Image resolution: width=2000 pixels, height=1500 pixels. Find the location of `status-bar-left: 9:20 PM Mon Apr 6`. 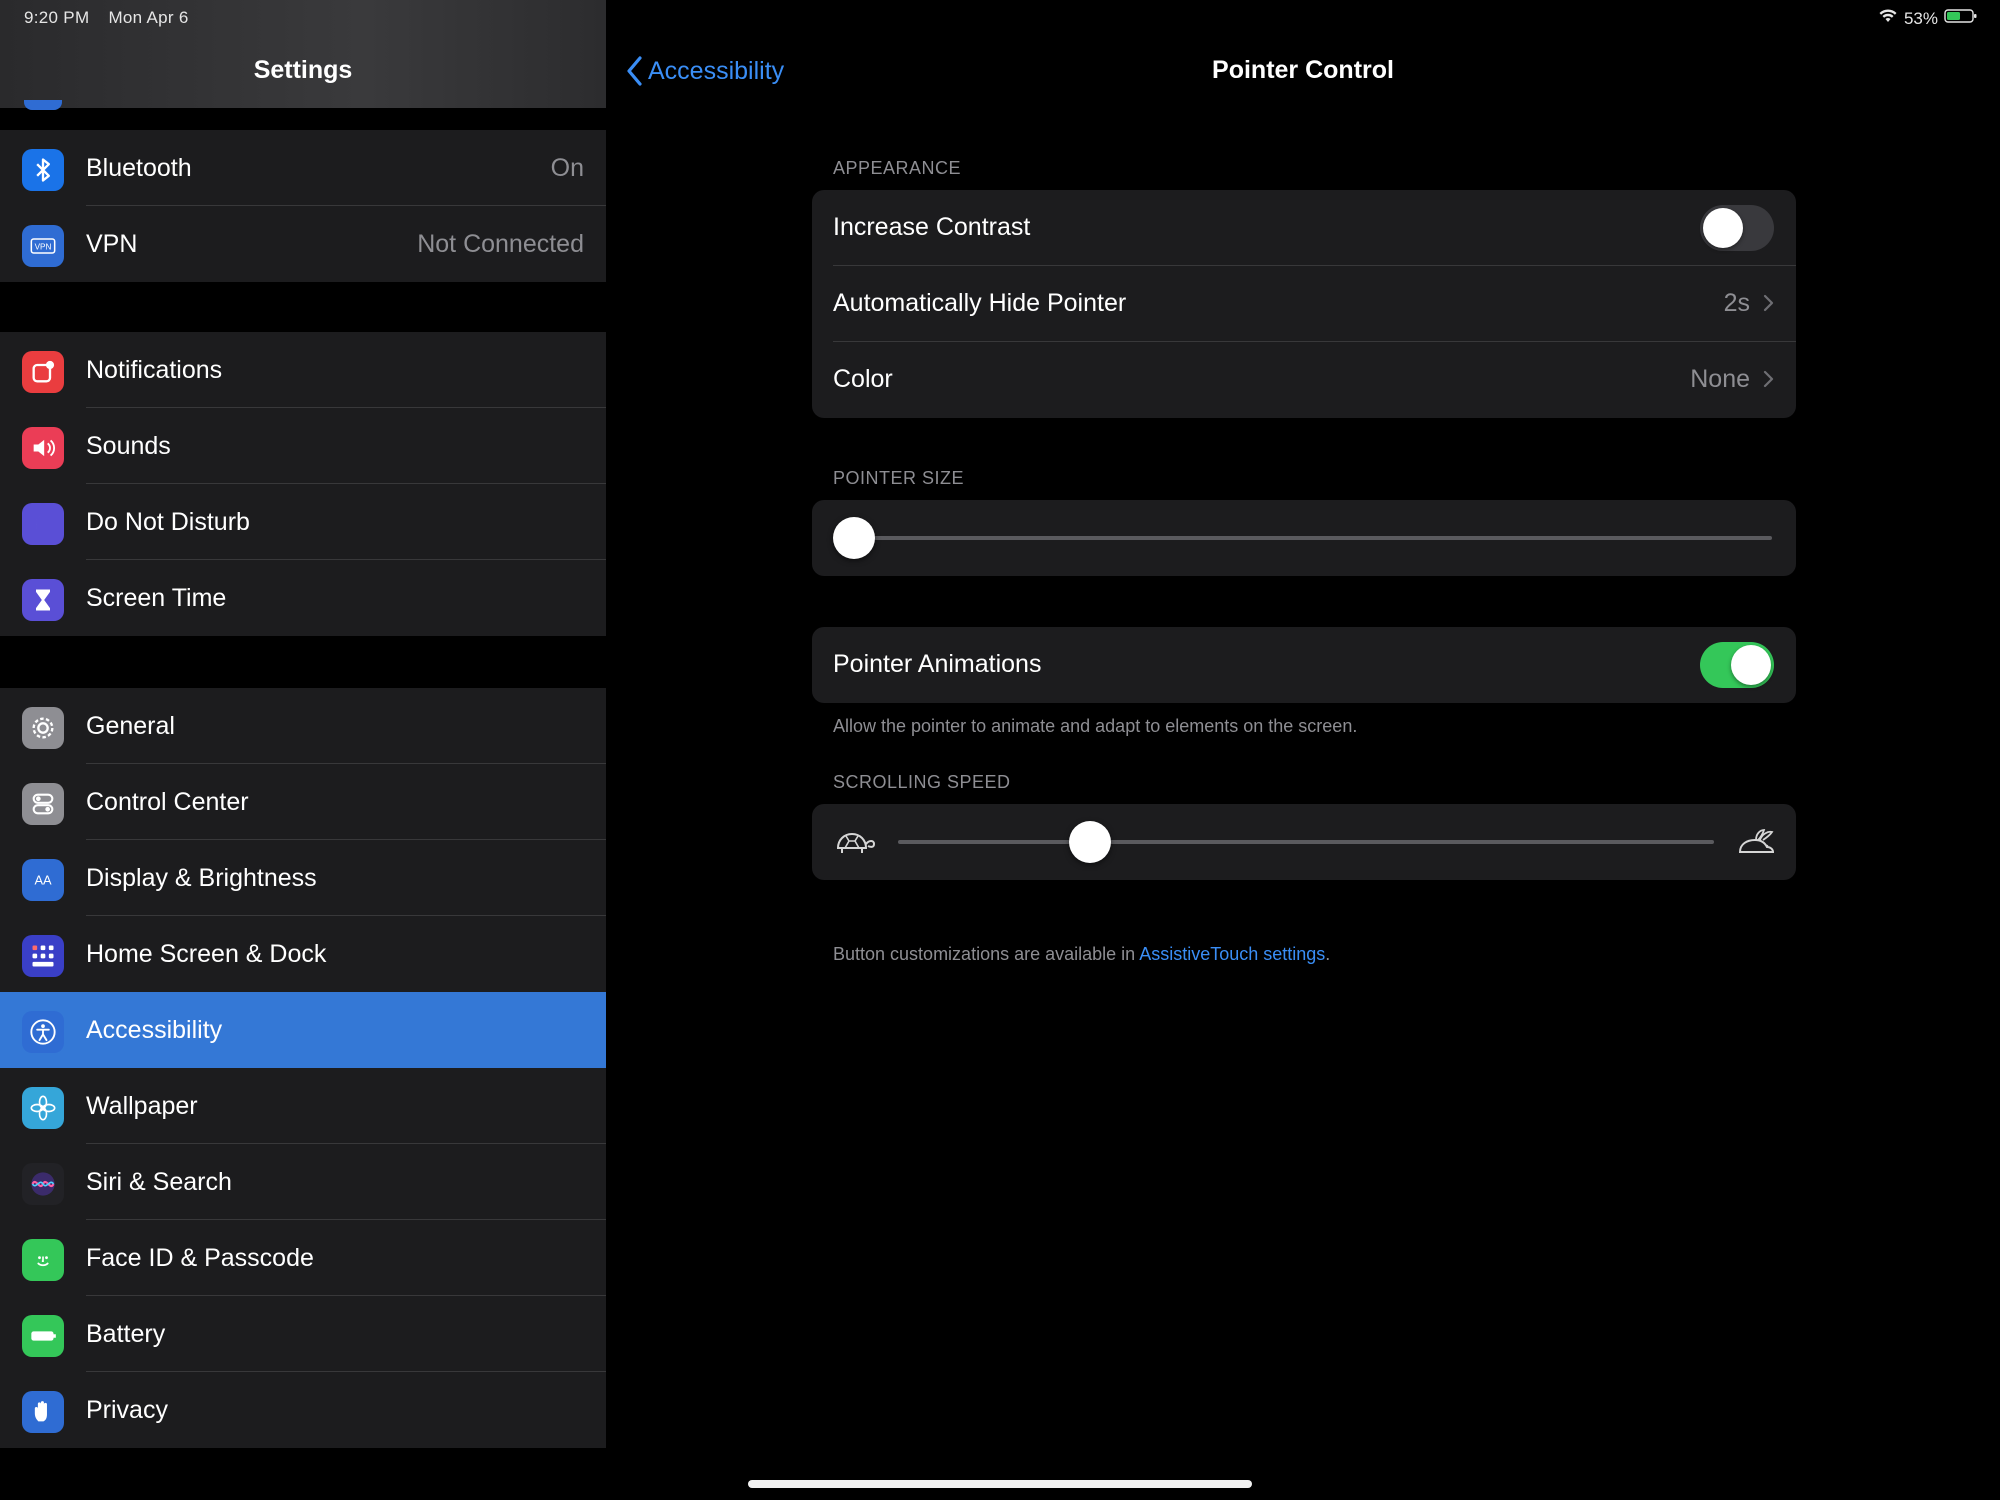

status-bar-left: 9:20 PM Mon Apr 6 is located at coordinates (106, 18).